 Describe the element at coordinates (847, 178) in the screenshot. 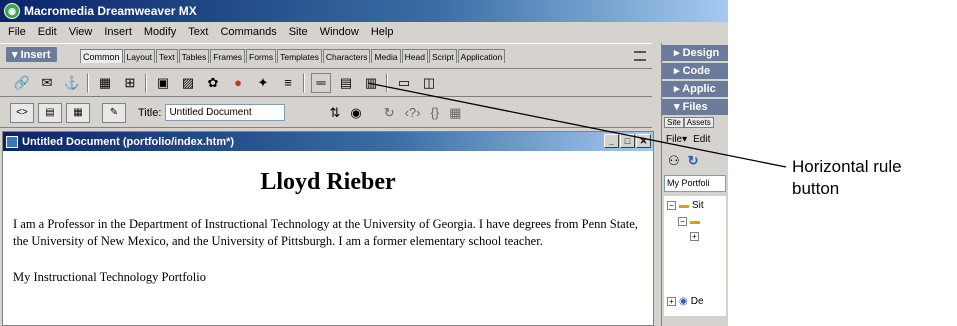

I see `callout-label: Horizontal rule button` at that location.